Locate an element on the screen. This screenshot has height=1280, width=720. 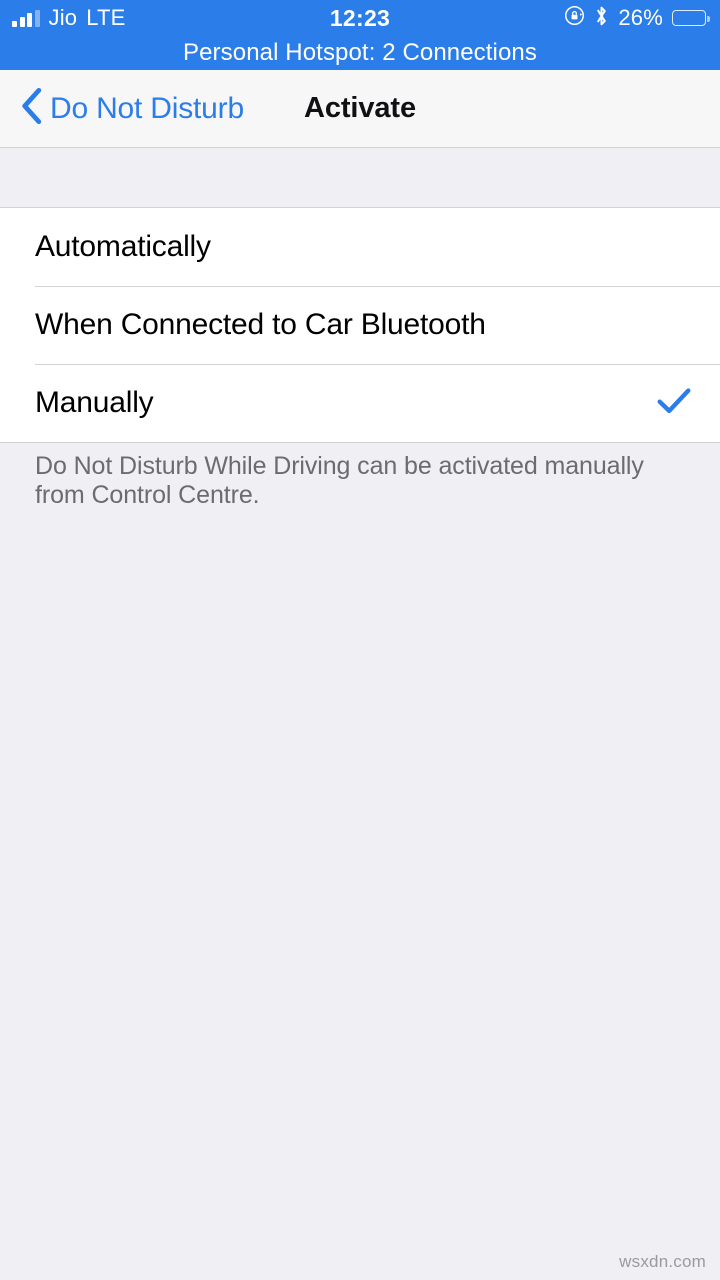
chevron-left-icon is located at coordinates (32, 108).